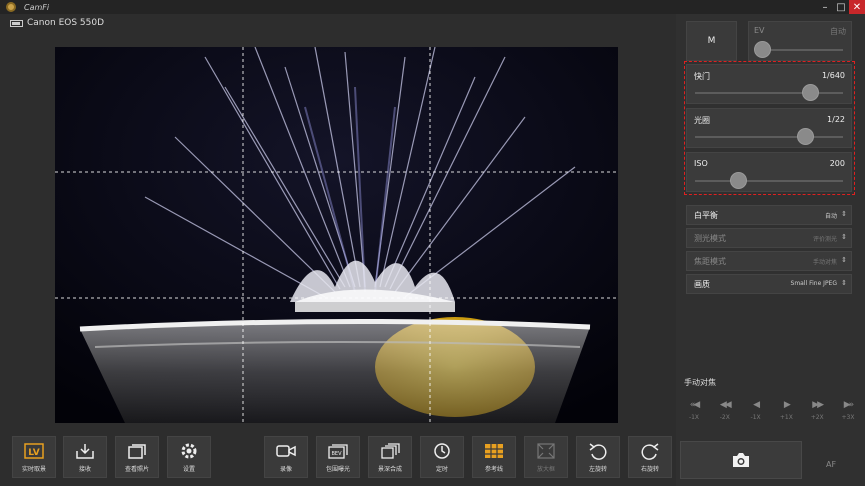  I want to click on shooting-mode-button: M, so click(711, 41).